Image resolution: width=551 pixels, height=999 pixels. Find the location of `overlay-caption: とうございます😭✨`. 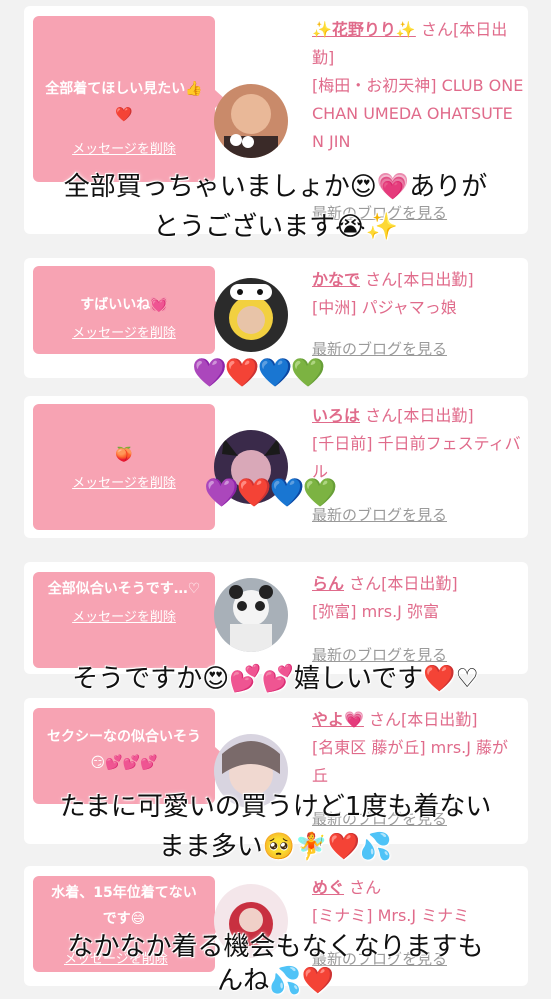

overlay-caption: とうございます😭✨ is located at coordinates (275, 227).